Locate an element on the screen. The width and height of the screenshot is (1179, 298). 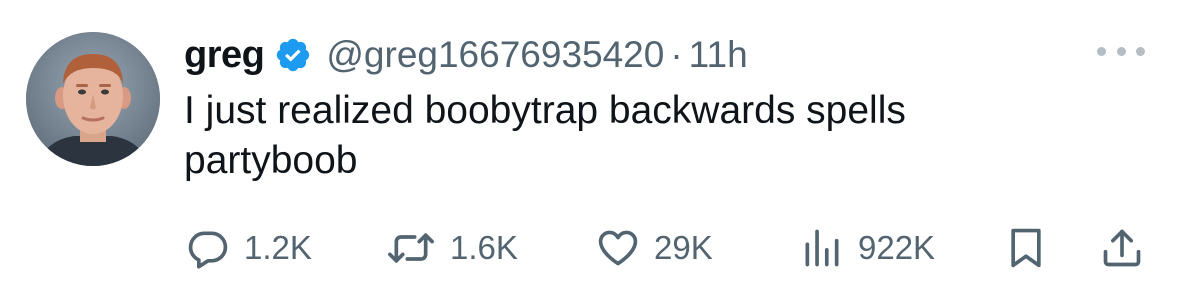
bookmark-icon is located at coordinates (1026, 248).